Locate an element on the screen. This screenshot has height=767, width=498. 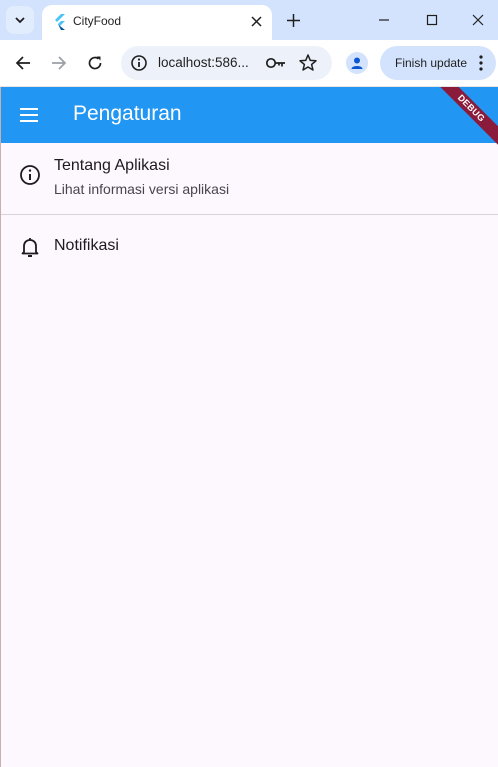
drawer-menu-button is located at coordinates (29, 115).